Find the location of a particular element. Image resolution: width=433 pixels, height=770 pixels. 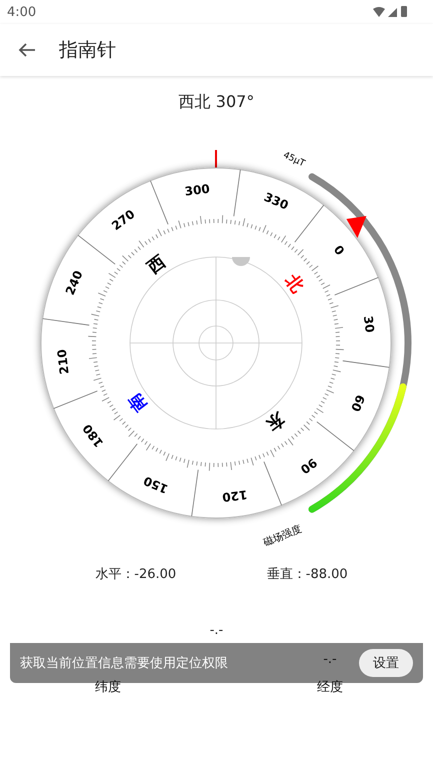

dial-degree-label: 330 is located at coordinates (276, 201).